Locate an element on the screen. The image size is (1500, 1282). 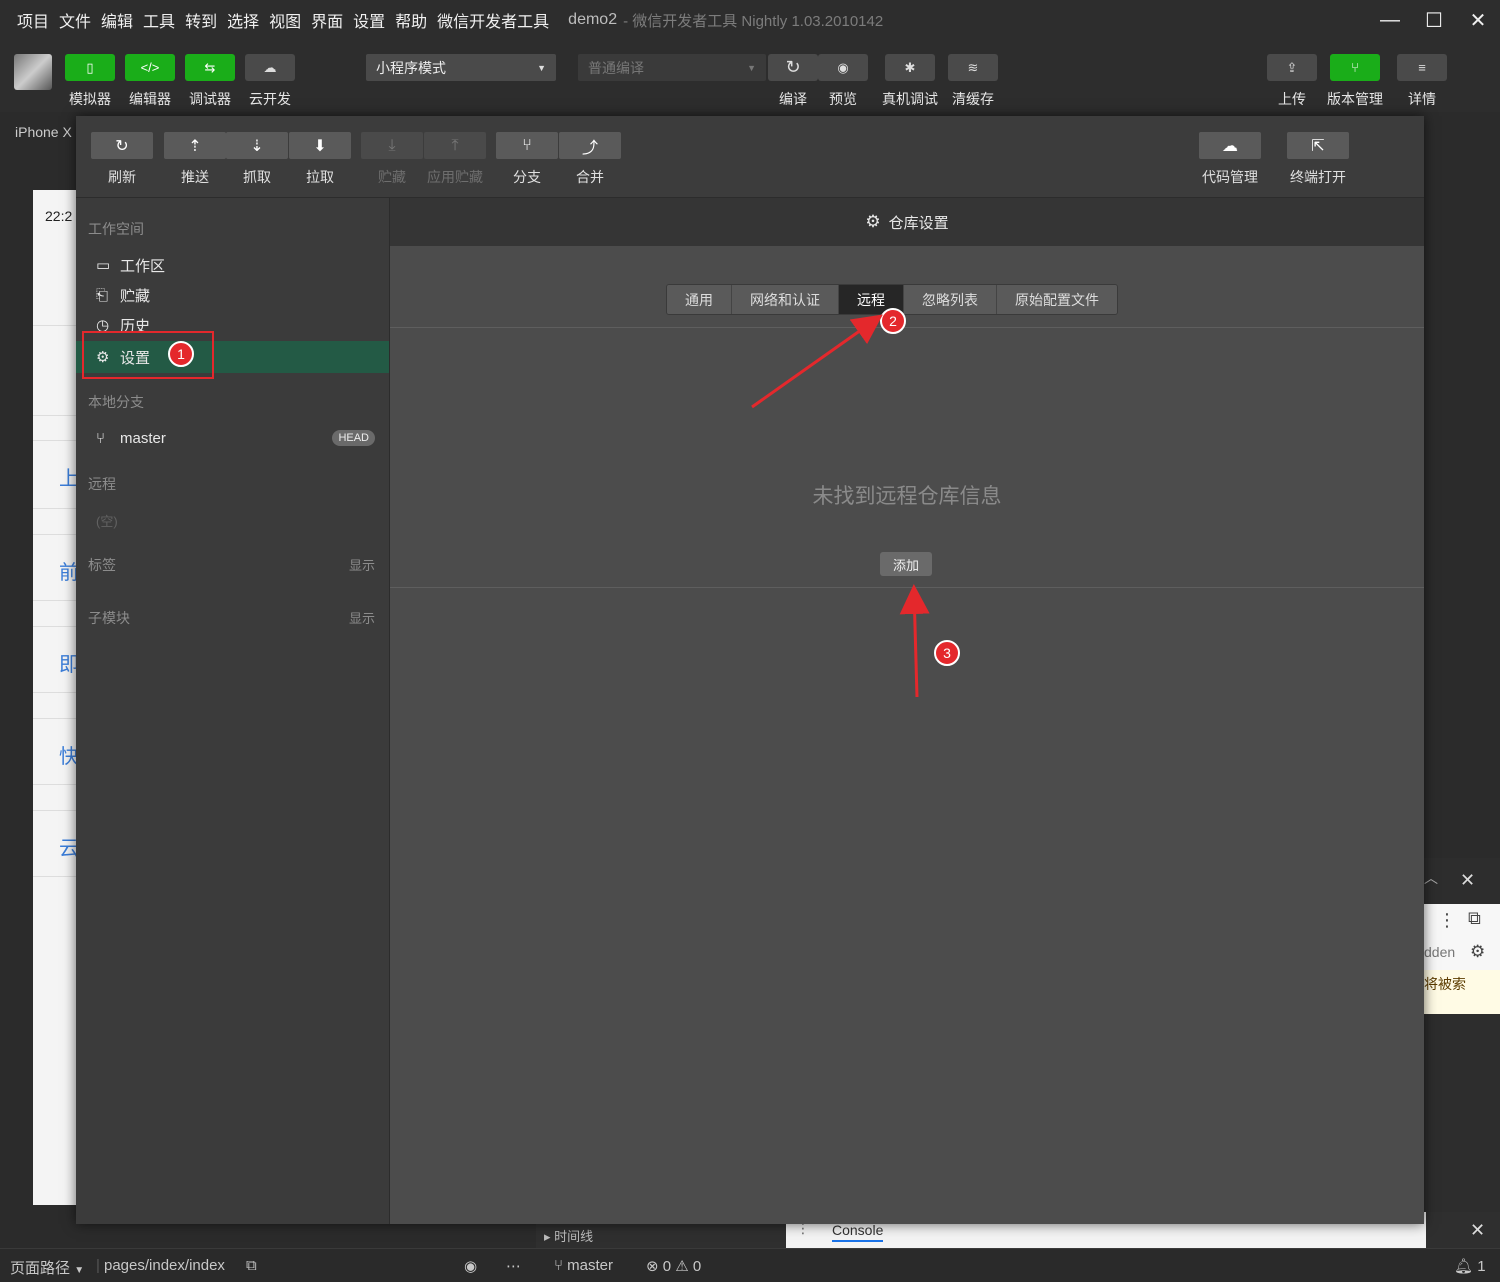
sidebar-item-label: 贮藏 is located at coordinates (135, 296).